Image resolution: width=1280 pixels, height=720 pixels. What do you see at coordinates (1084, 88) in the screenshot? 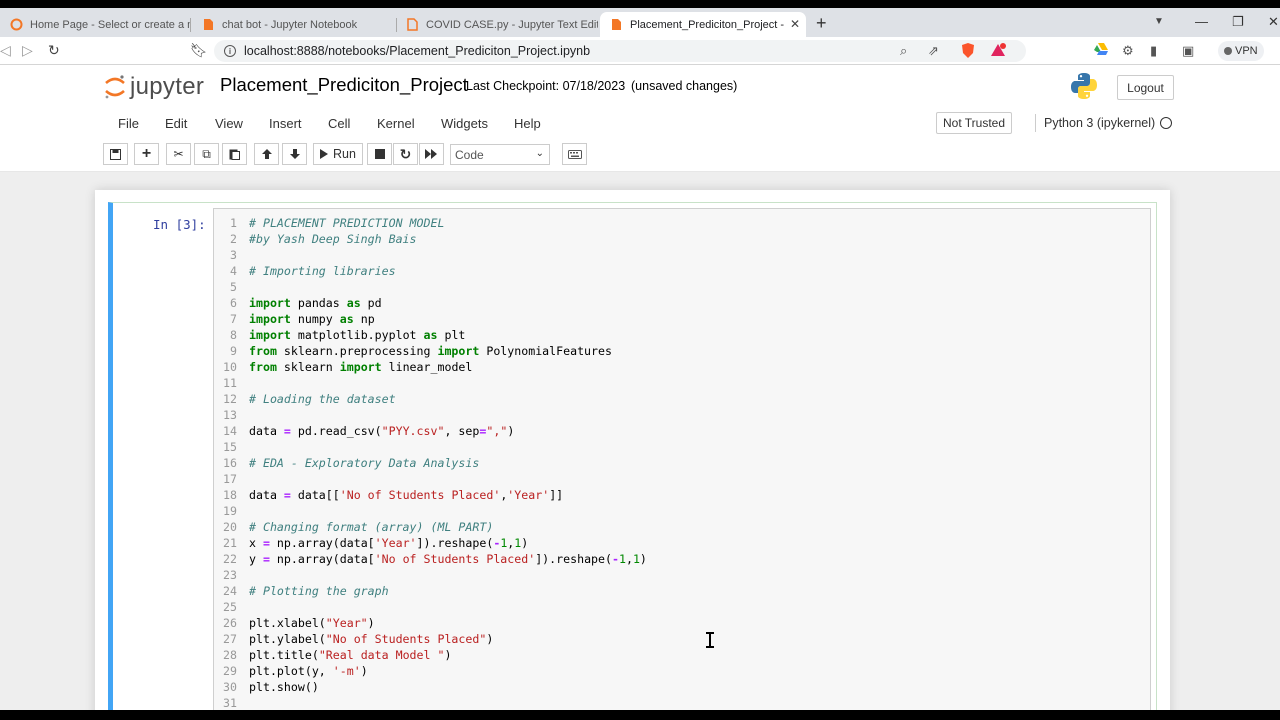
I see `python-logo-icon` at bounding box center [1084, 88].